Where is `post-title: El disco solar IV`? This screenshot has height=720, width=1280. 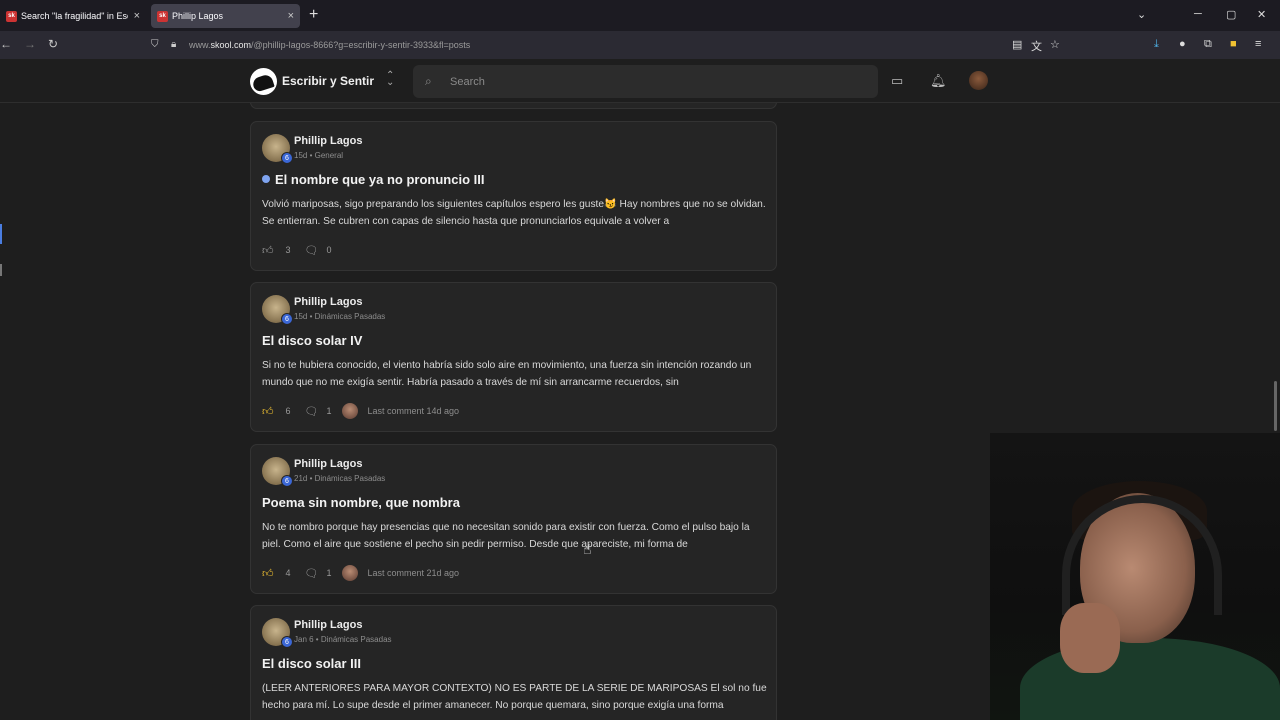 post-title: El disco solar IV is located at coordinates (312, 340).